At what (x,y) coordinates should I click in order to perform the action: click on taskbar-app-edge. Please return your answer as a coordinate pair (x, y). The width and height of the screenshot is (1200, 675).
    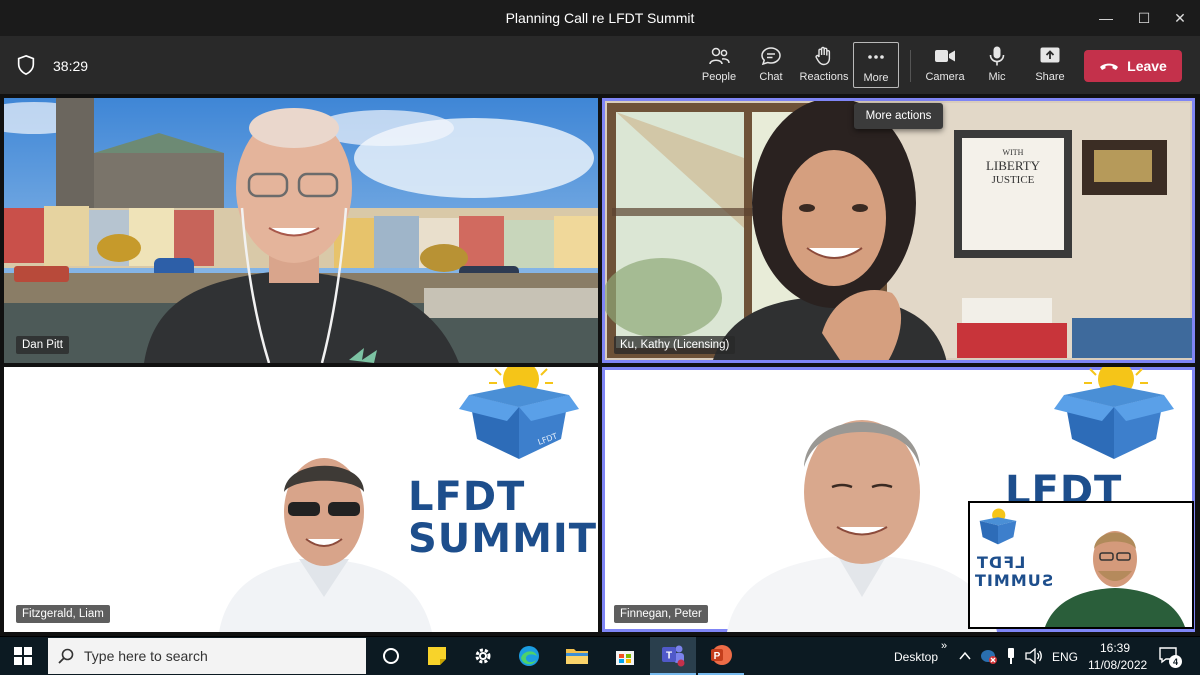
    Looking at the image, I should click on (529, 656).